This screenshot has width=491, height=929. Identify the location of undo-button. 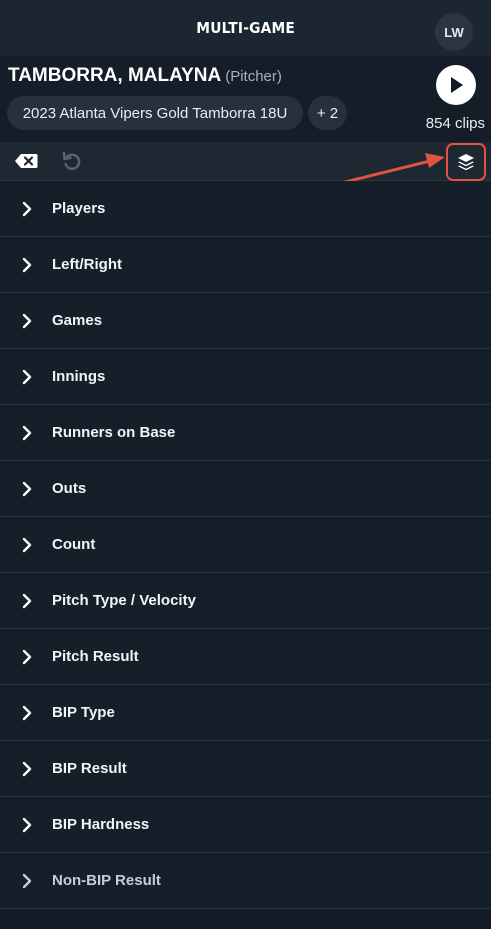
(72, 161).